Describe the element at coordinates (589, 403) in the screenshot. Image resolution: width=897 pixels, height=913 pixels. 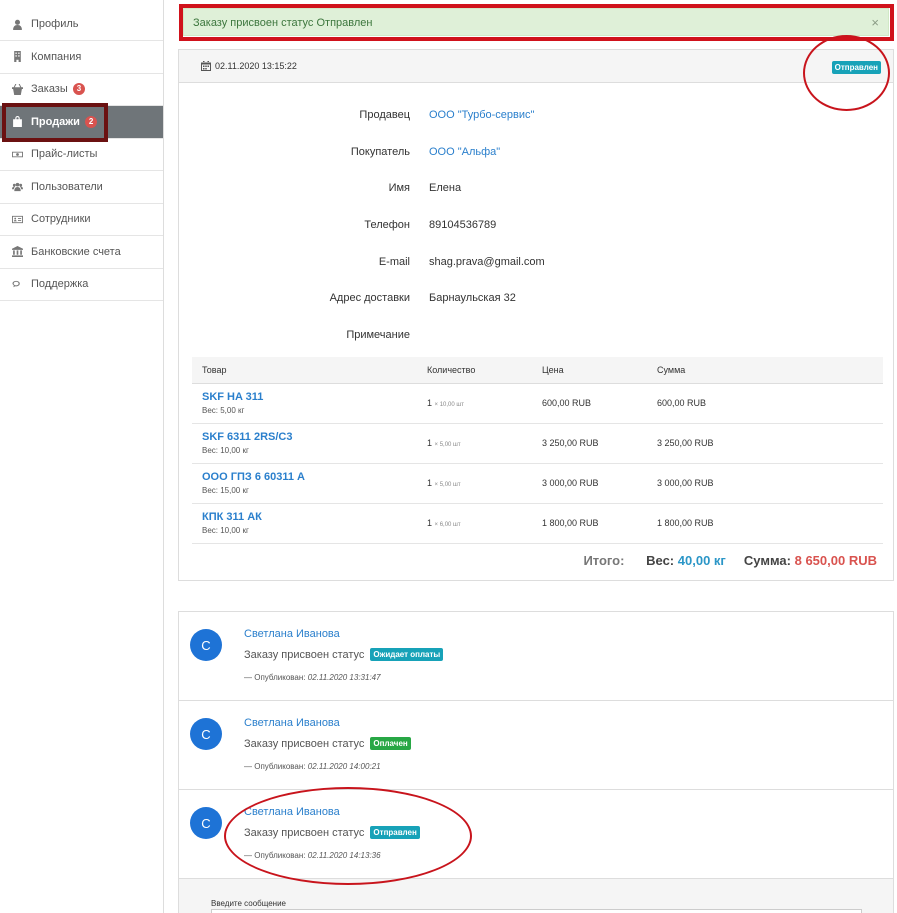
I see `price-cell: 600,00 RUB` at that location.